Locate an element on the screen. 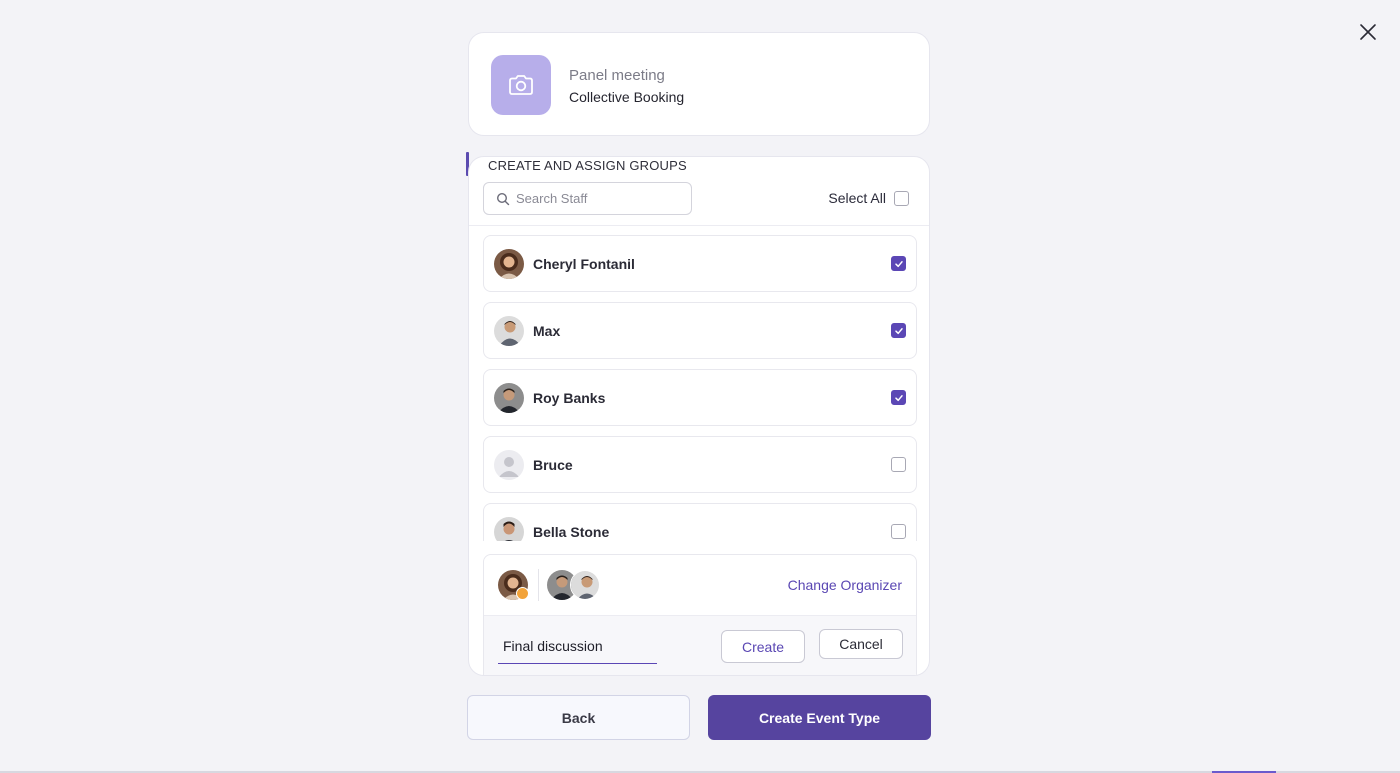 The width and height of the screenshot is (1400, 773). event-type: Collective Booking is located at coordinates (627, 97).